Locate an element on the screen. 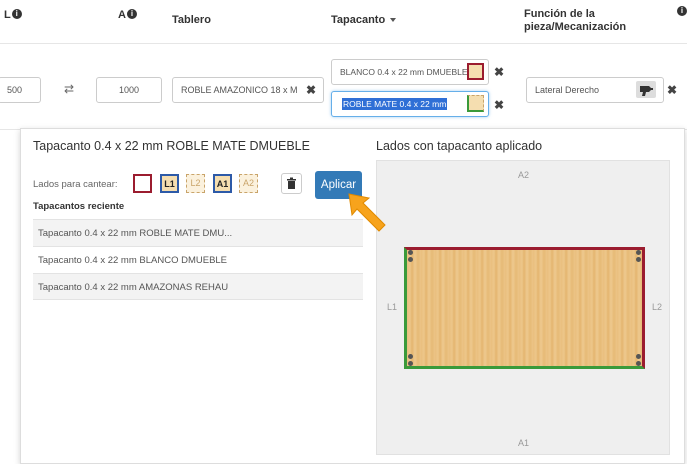  tablero-select: ROBLE AMAZONICO 18 x M is located at coordinates (248, 90).